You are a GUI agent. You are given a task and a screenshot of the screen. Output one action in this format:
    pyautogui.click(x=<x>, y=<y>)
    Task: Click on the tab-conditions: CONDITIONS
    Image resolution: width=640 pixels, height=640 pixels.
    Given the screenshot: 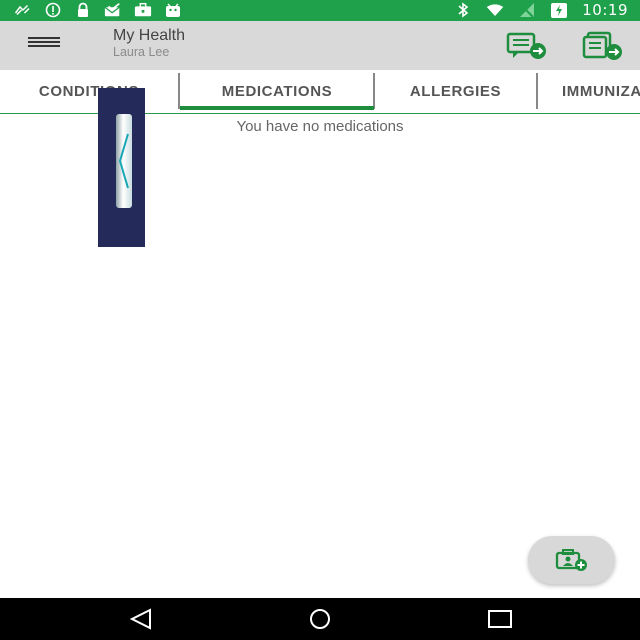 What is the action you would take?
    pyautogui.click(x=89, y=91)
    